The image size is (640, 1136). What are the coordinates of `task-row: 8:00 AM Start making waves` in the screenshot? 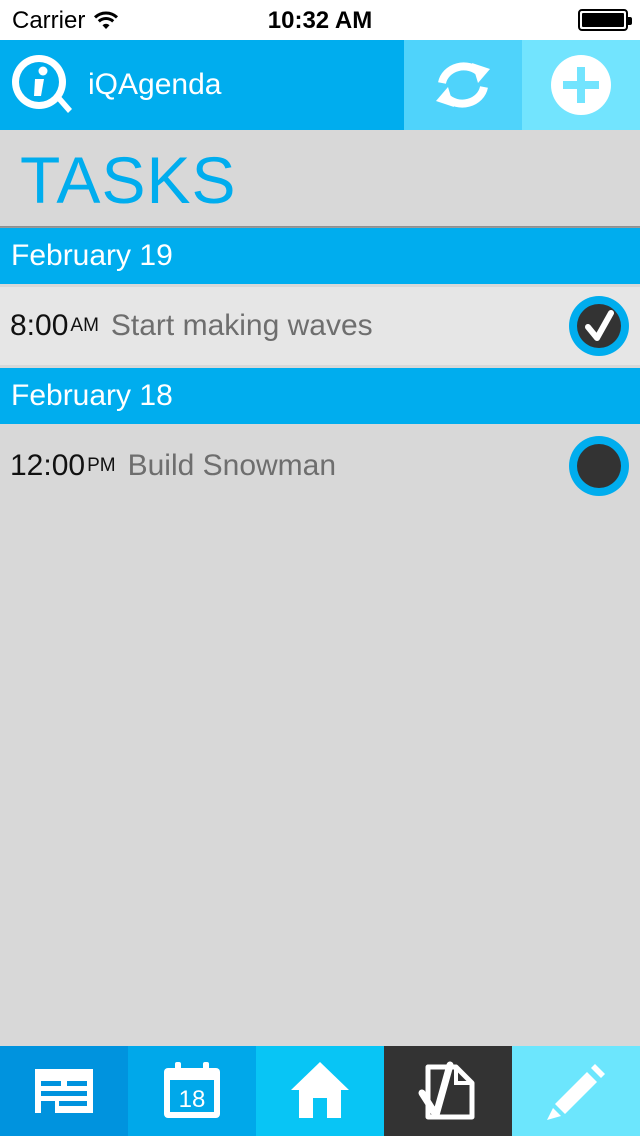 It's located at (320, 326).